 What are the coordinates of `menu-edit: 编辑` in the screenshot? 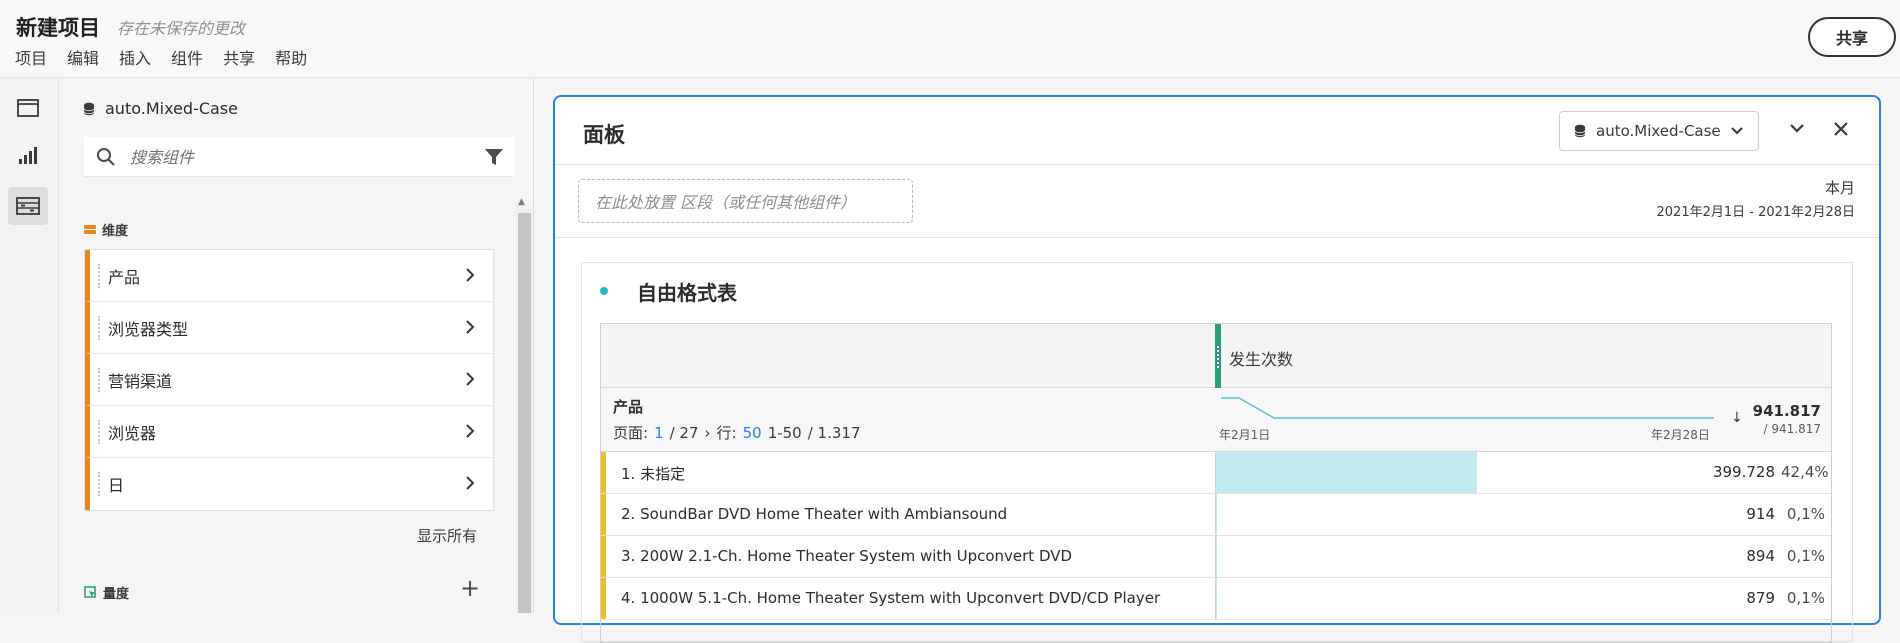 It's located at (83, 57).